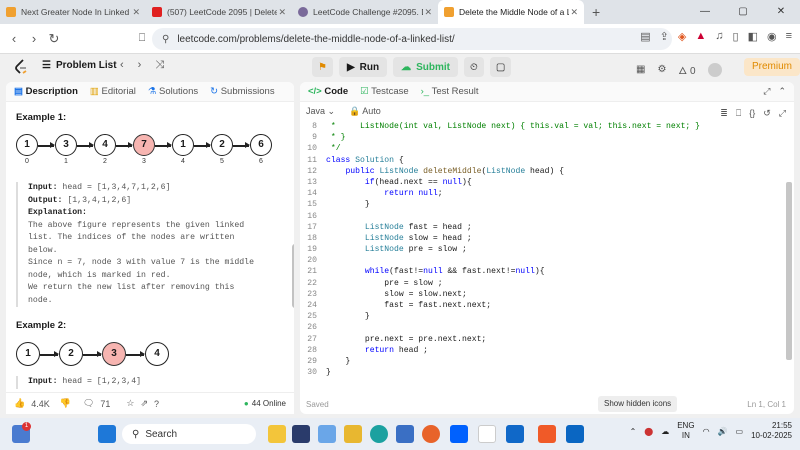 This screenshot has width=800, height=450. Describe the element at coordinates (752, 113) in the screenshot. I see `format-icon: {}` at that location.